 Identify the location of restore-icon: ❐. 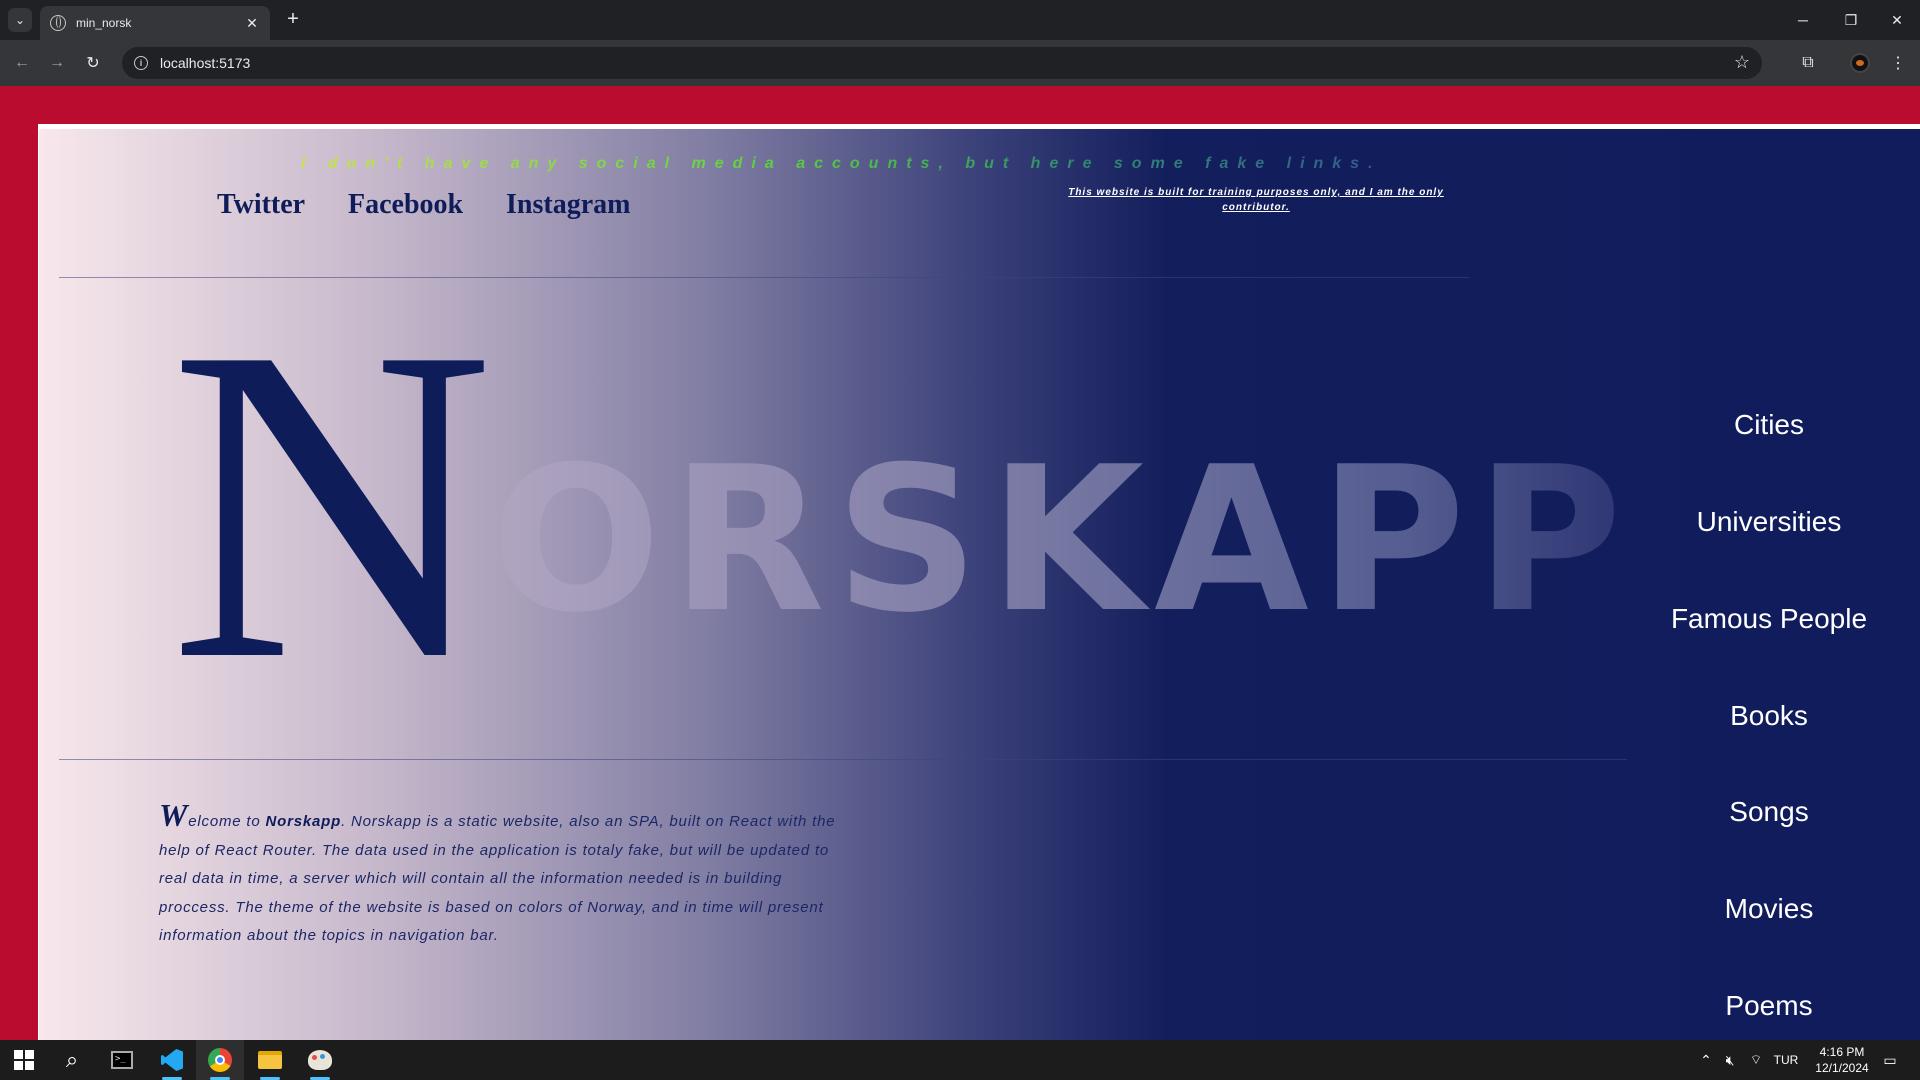
(1851, 20).